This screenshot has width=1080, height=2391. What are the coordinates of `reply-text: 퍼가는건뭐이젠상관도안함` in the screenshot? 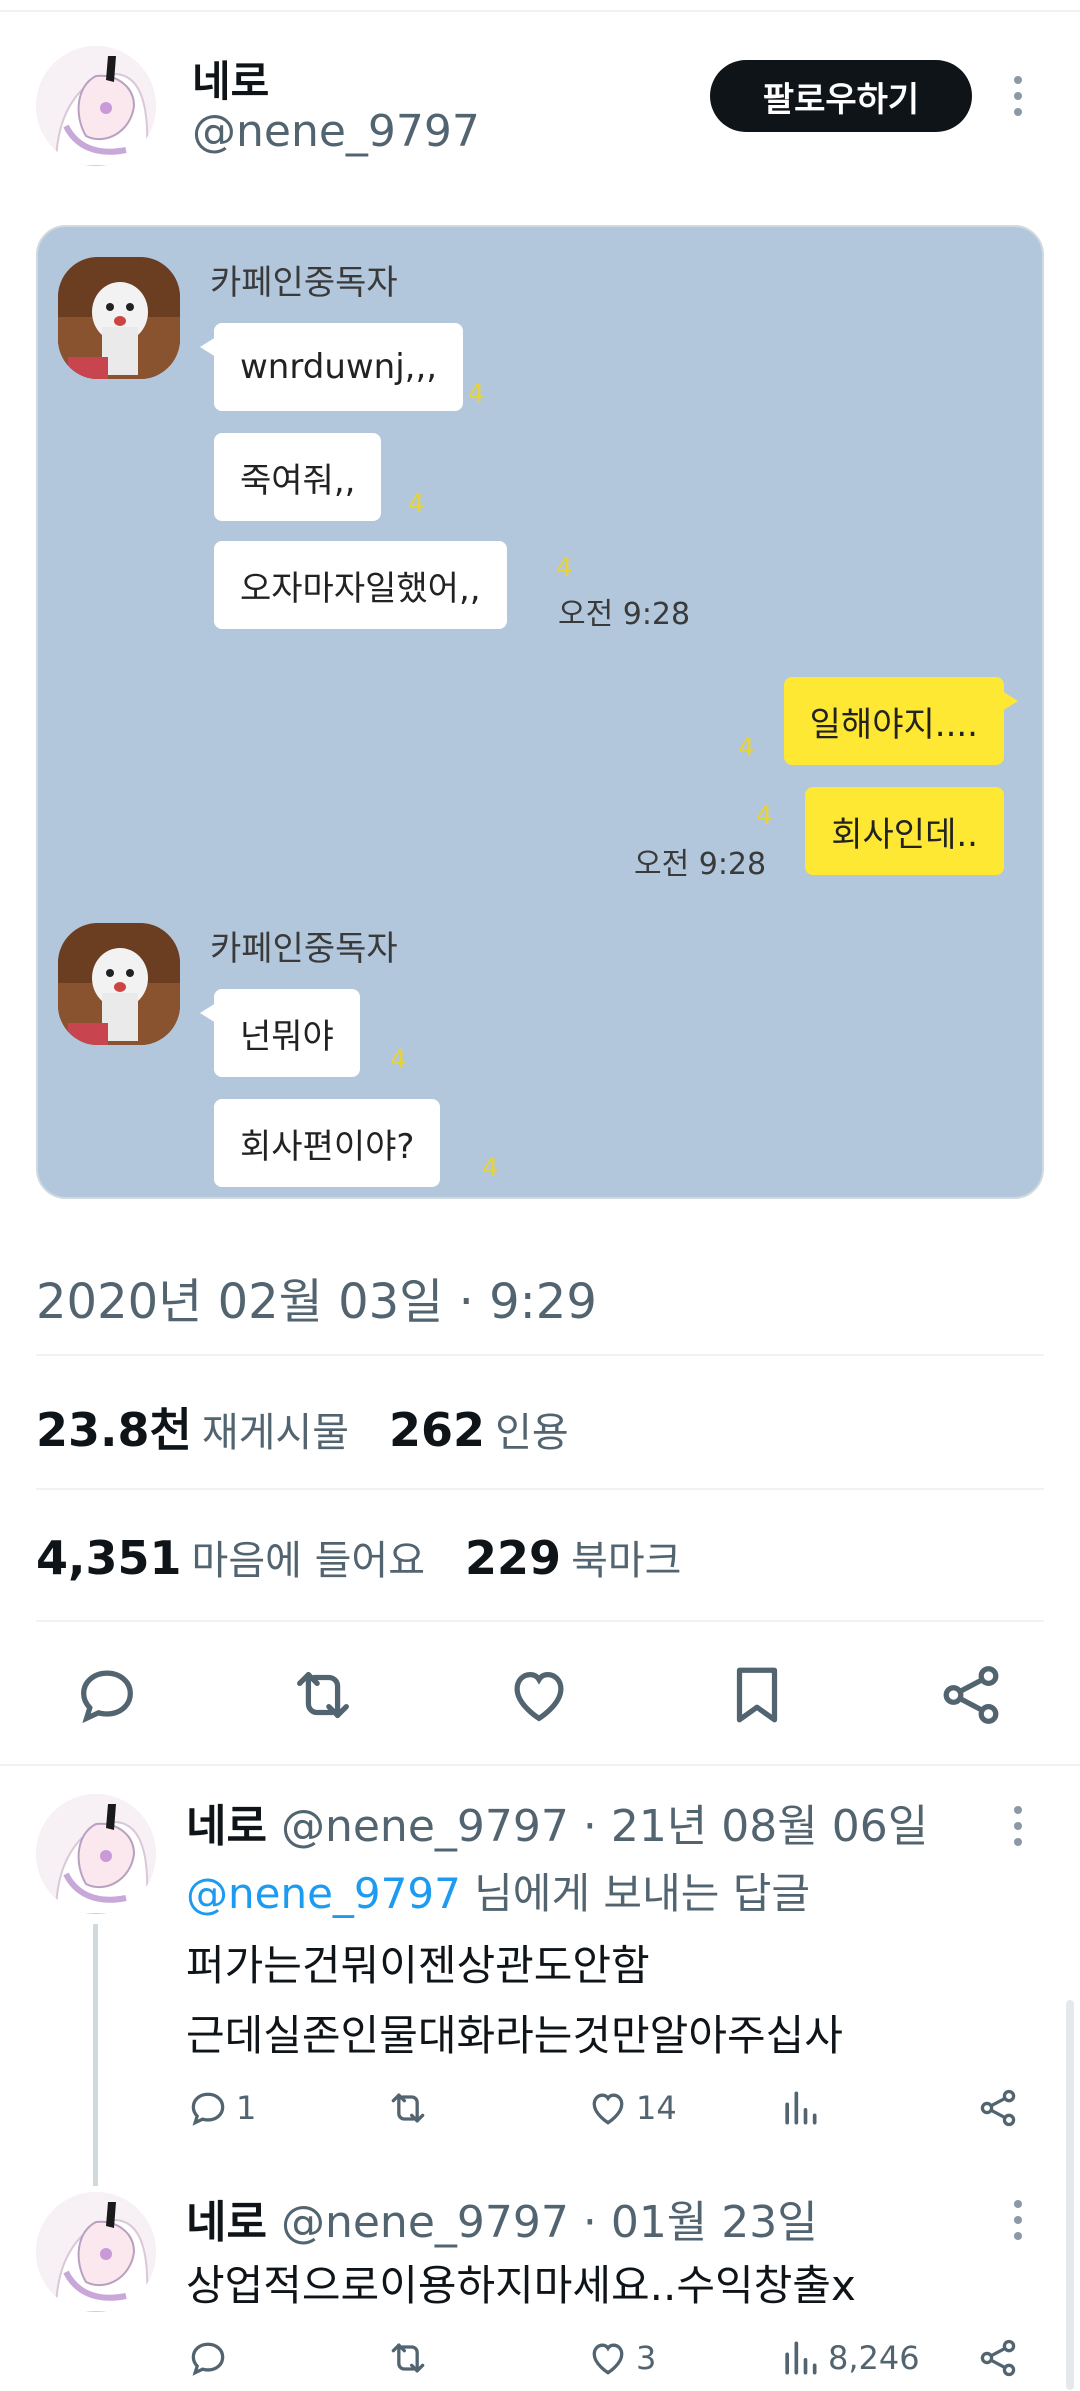 It's located at (418, 1965).